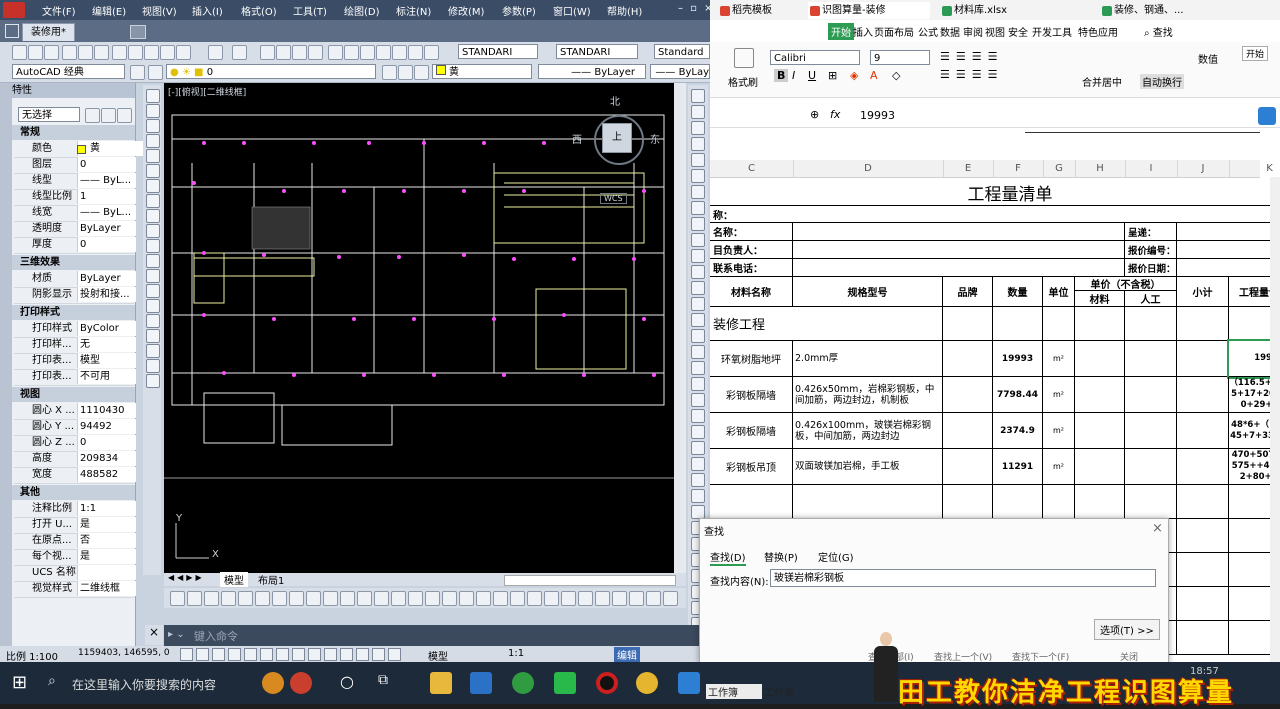  Describe the element at coordinates (267, 52) in the screenshot. I see `pan-icon` at that location.